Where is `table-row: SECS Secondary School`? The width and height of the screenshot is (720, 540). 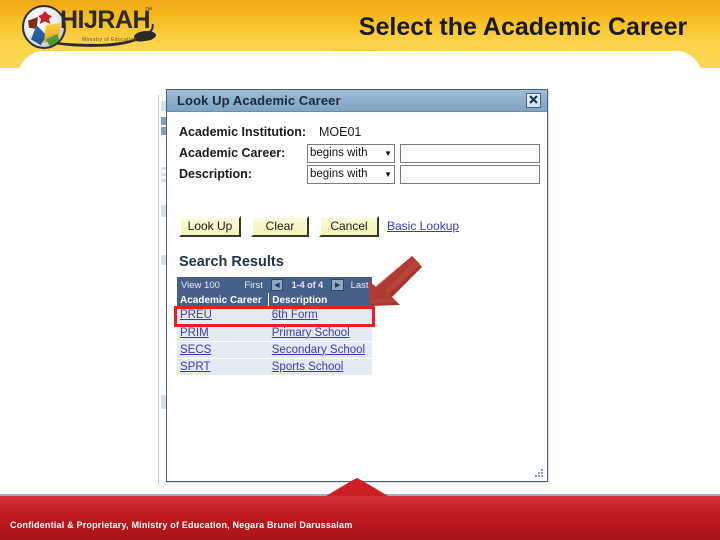 table-row: SECS Secondary School is located at coordinates (274, 350).